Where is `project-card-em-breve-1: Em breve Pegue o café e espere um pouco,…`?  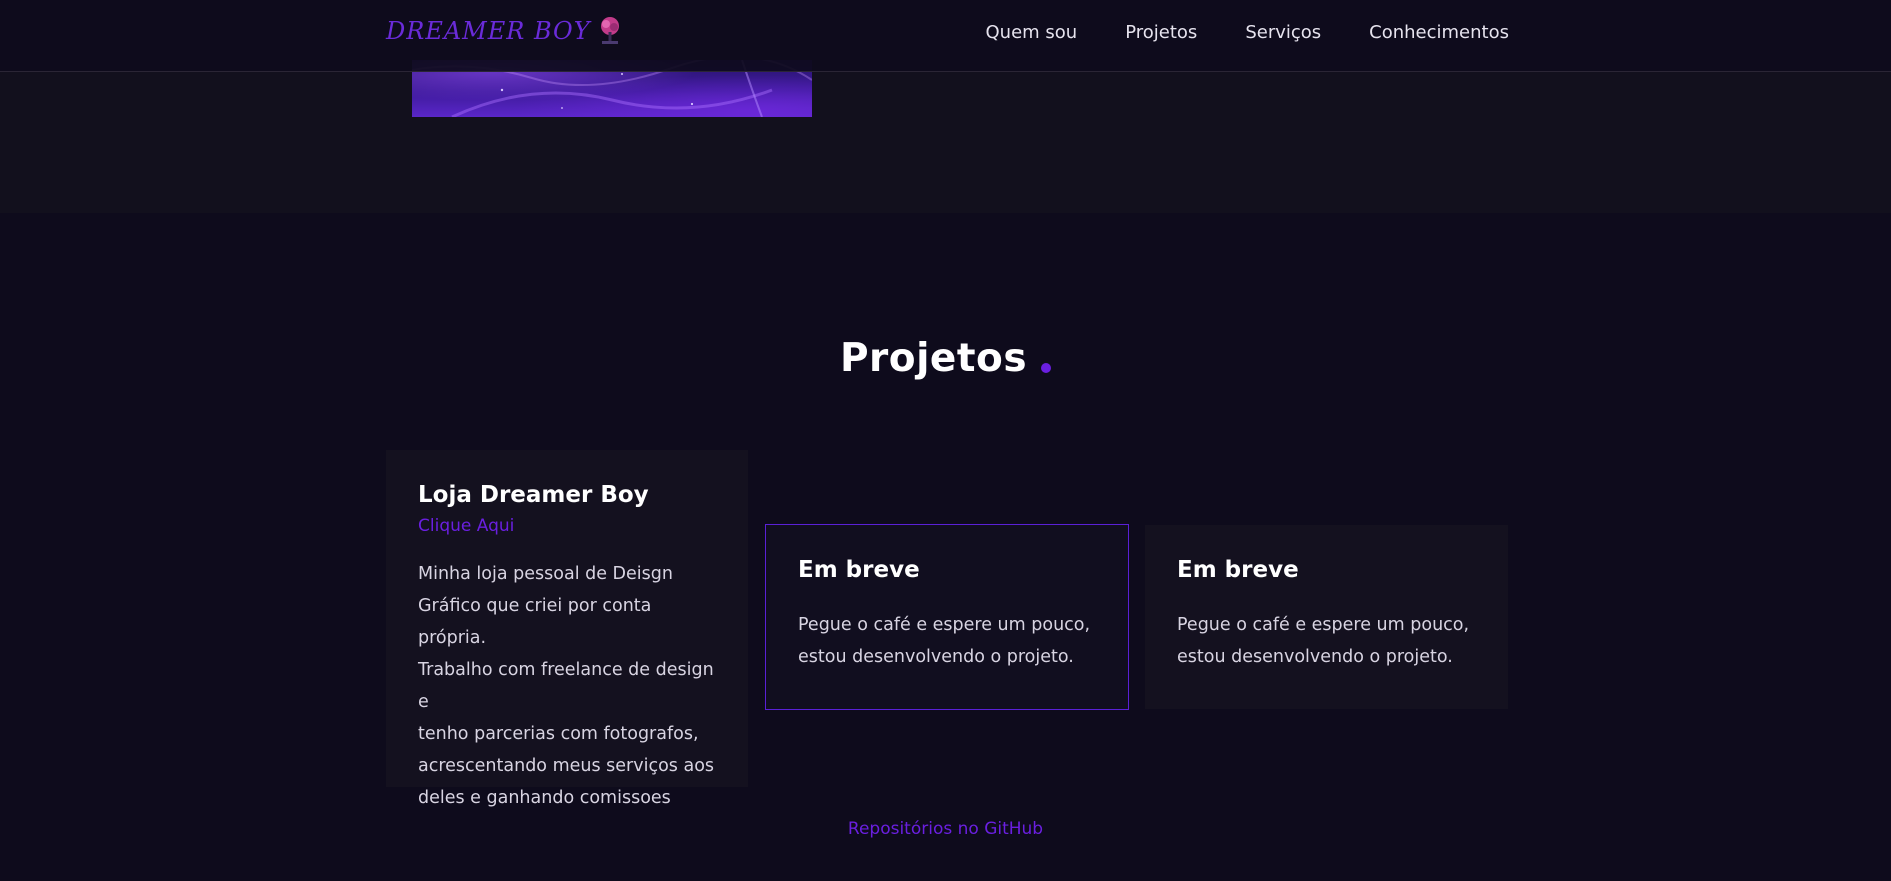 project-card-em-breve-1: Em breve Pegue o café e espere um pouco,… is located at coordinates (947, 617).